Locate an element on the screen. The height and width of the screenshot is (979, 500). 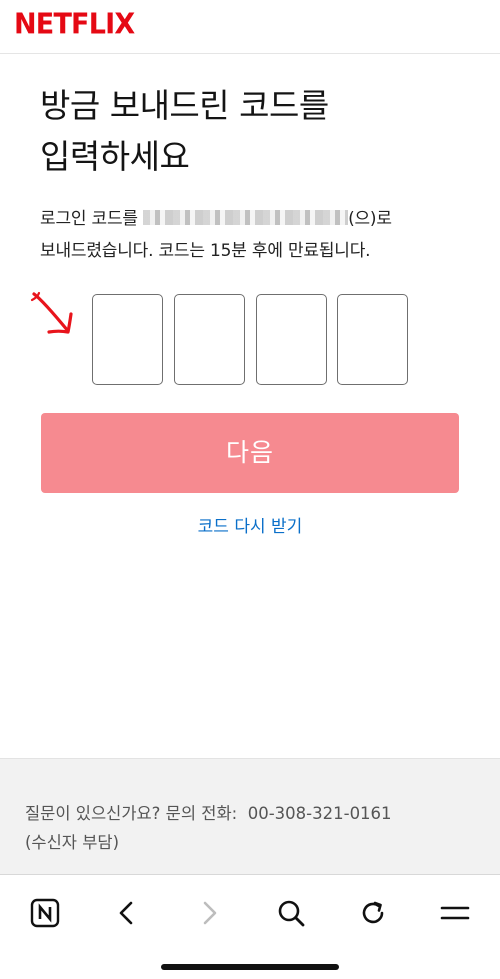
page-title: 방금 보내드린 코드를 입력하세요 is located at coordinates (250, 131).